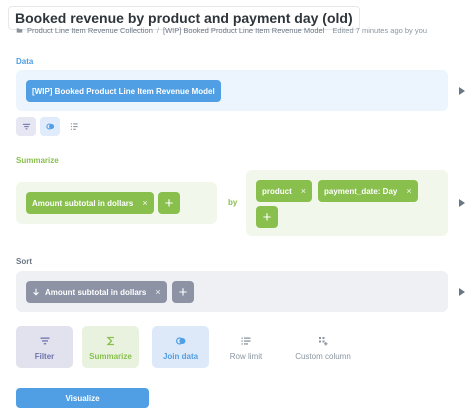  I want to click on visualize-button: Visualize, so click(82, 398).